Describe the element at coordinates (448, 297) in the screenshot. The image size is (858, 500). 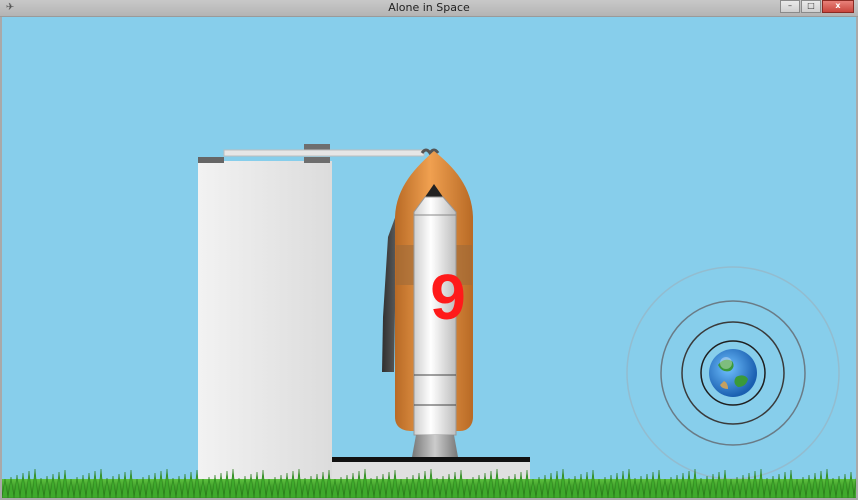
I see `countdown-number: 9` at that location.